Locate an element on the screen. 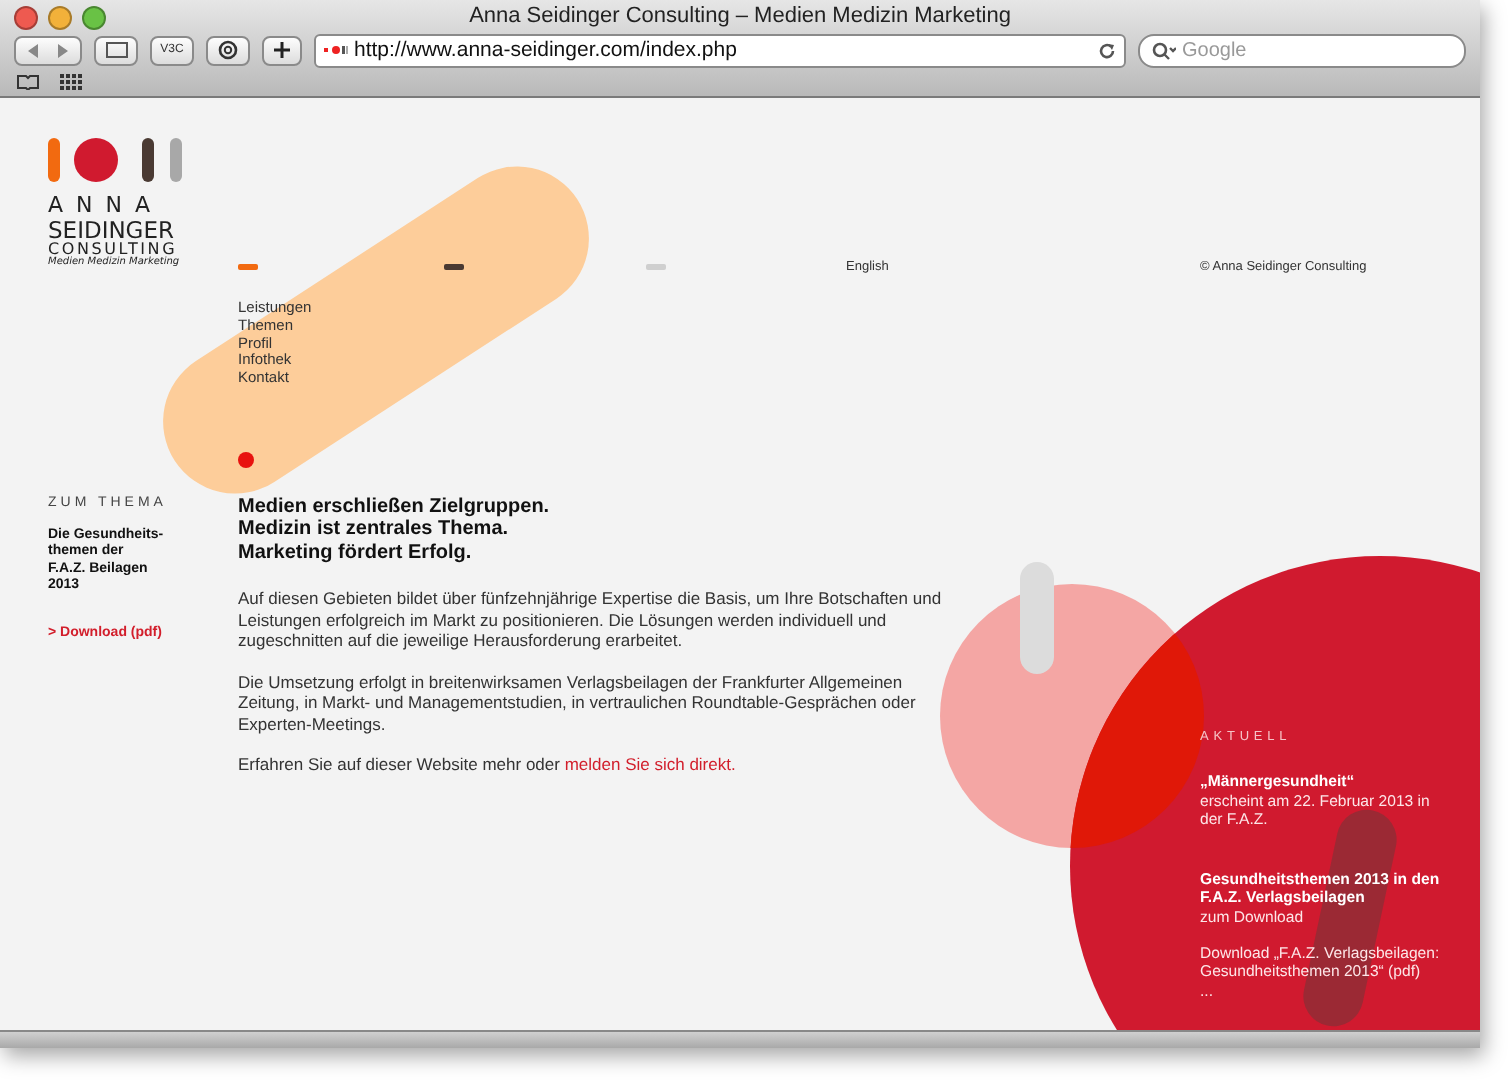  contact-link: melden Sie sich direkt. is located at coordinates (650, 764).